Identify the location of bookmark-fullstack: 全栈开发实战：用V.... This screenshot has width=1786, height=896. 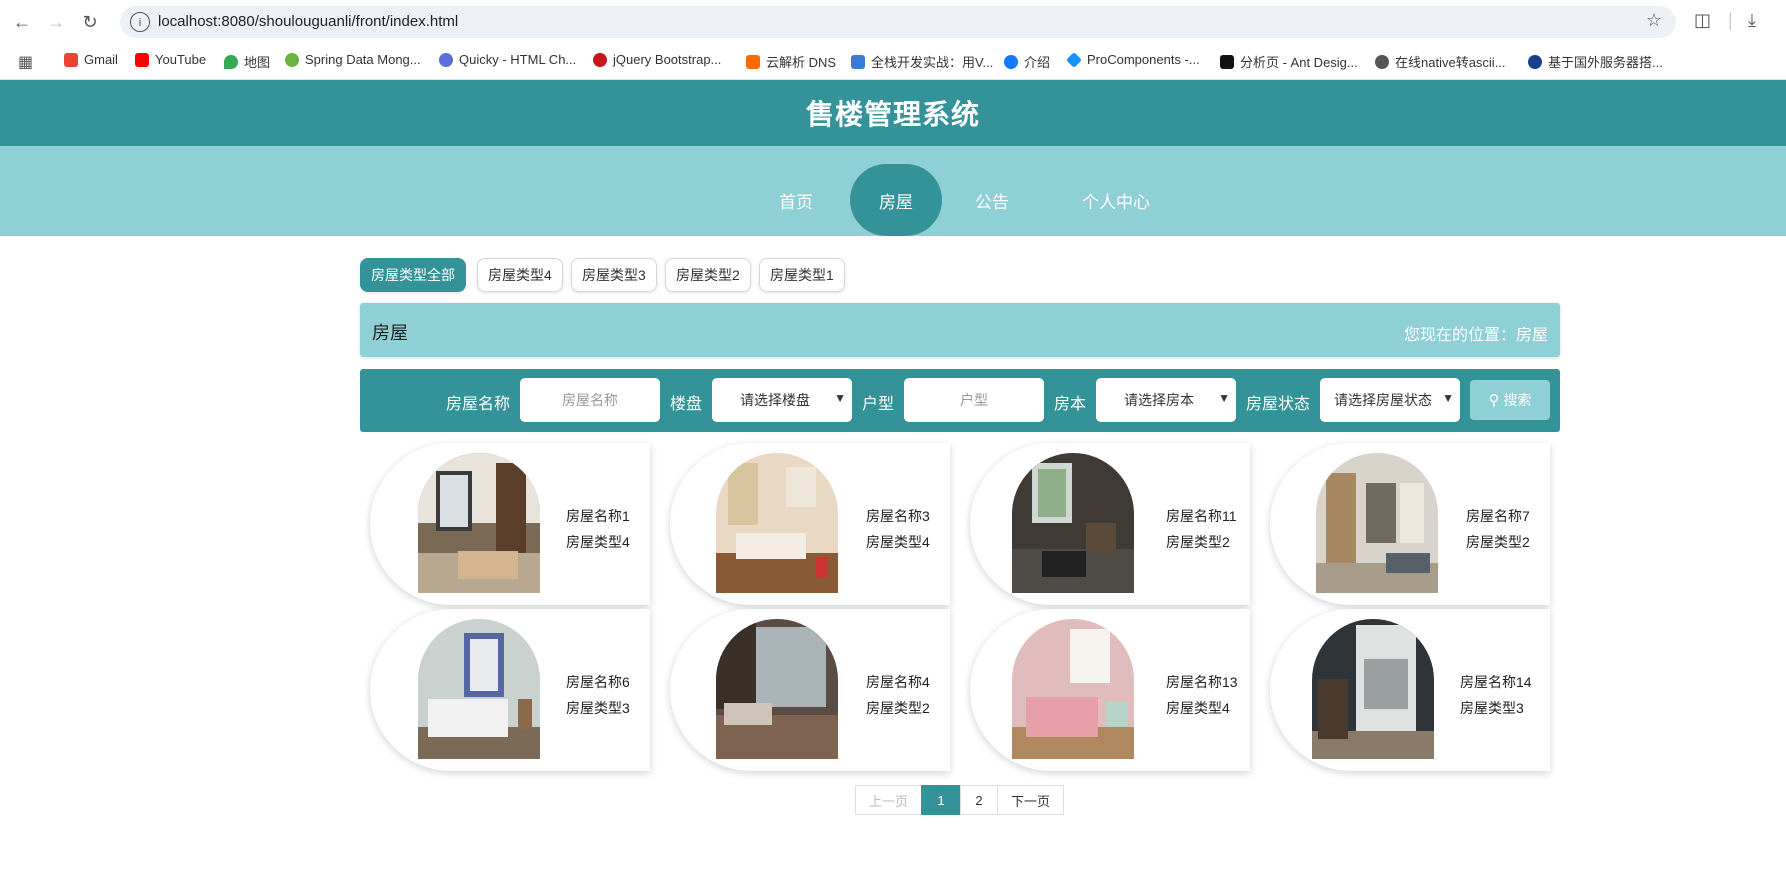
(922, 61).